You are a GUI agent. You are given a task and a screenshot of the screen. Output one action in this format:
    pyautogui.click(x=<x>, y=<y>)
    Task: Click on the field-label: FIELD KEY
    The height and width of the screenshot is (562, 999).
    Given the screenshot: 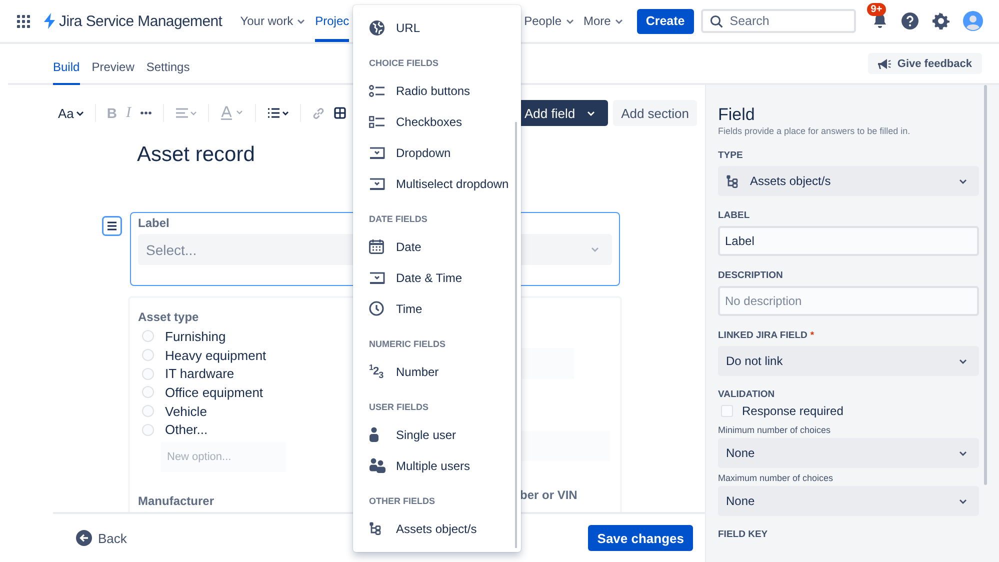 What is the action you would take?
    pyautogui.click(x=743, y=534)
    